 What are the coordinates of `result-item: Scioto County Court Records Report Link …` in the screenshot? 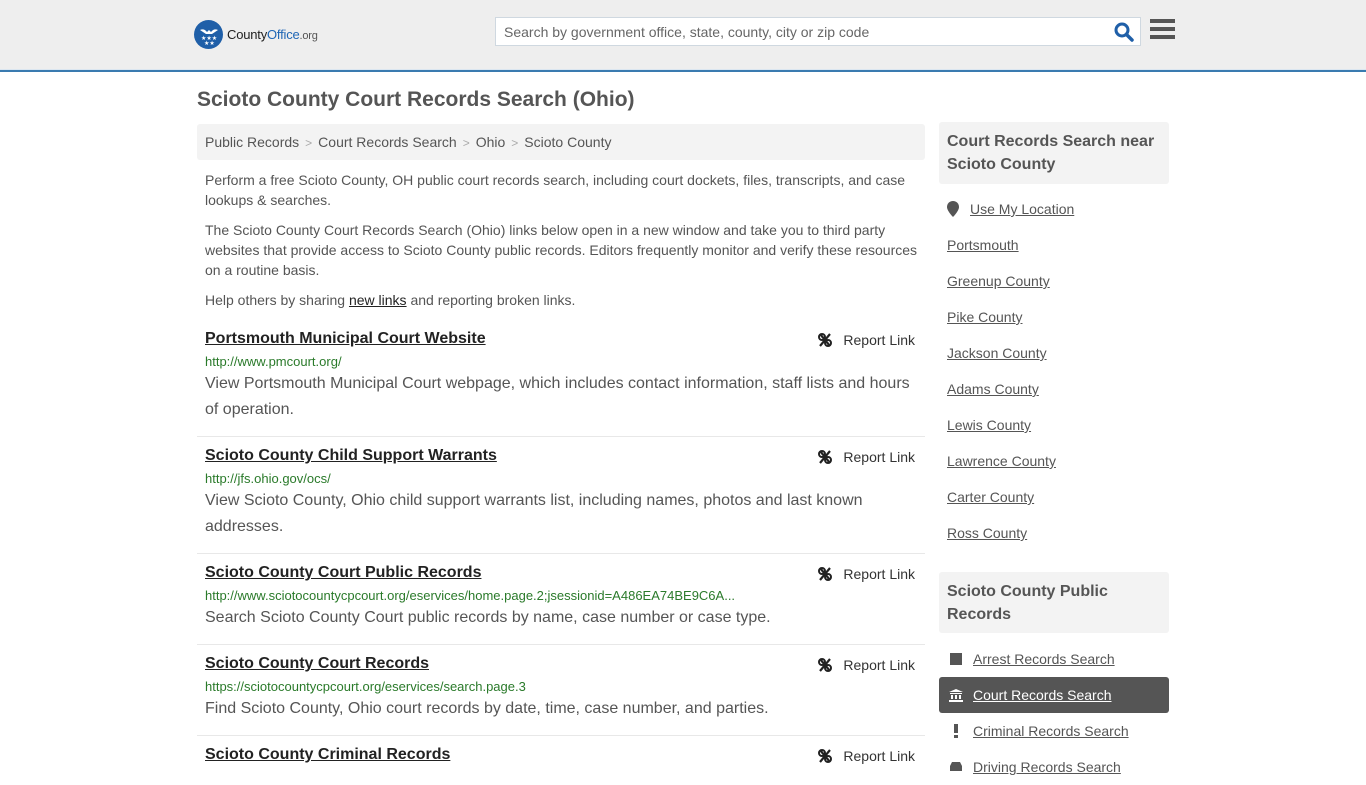 It's located at (561, 691).